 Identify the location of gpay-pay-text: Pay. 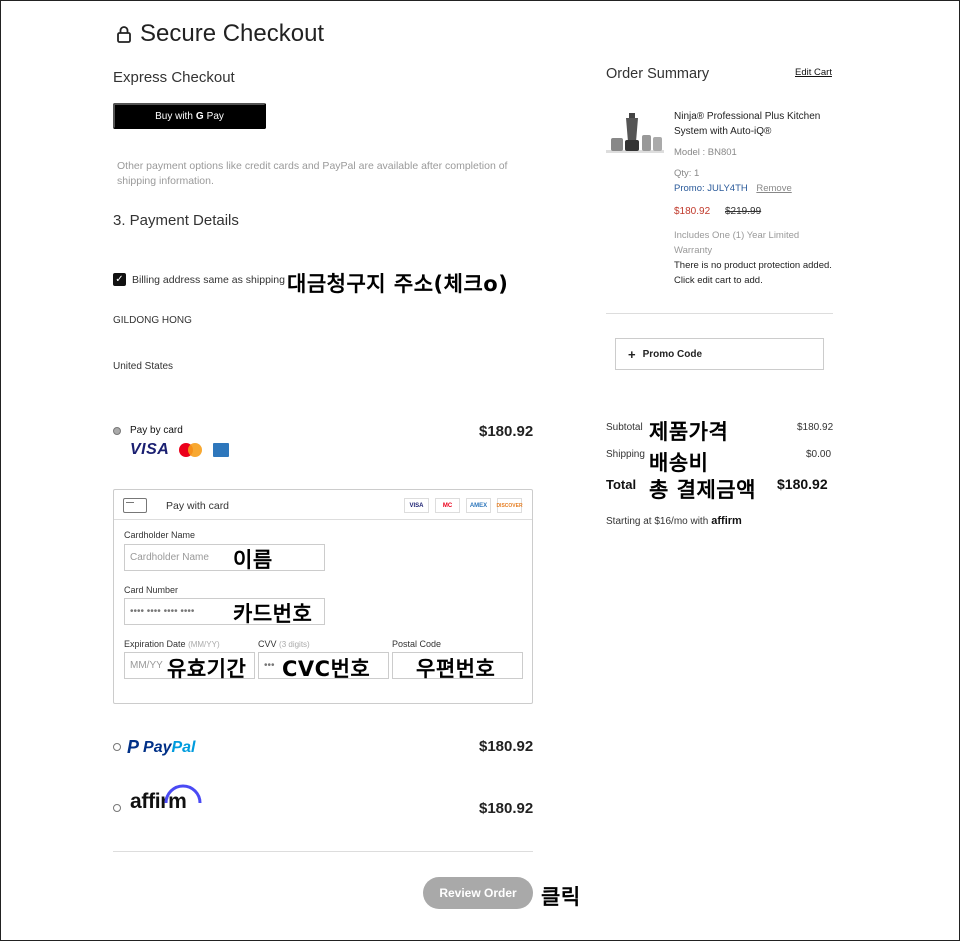
(215, 116).